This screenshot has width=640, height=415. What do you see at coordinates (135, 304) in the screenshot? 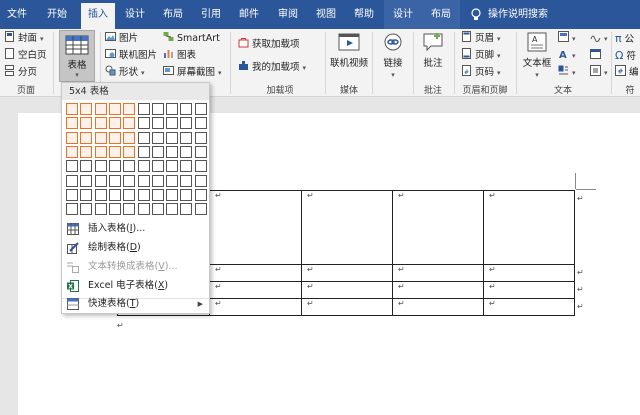
I see `quick-tables-menu-item: 快速表格(T) ▶` at bounding box center [135, 304].